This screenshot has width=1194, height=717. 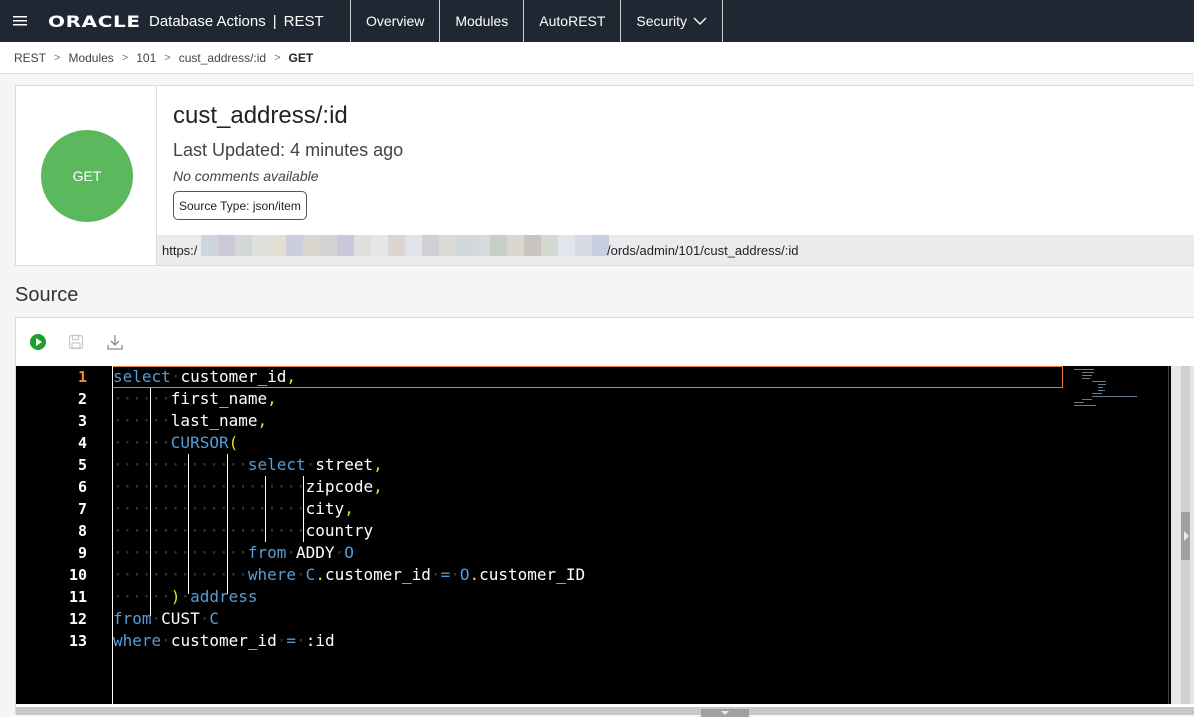 What do you see at coordinates (30, 58) in the screenshot?
I see `breadcrumb-rest: REST` at bounding box center [30, 58].